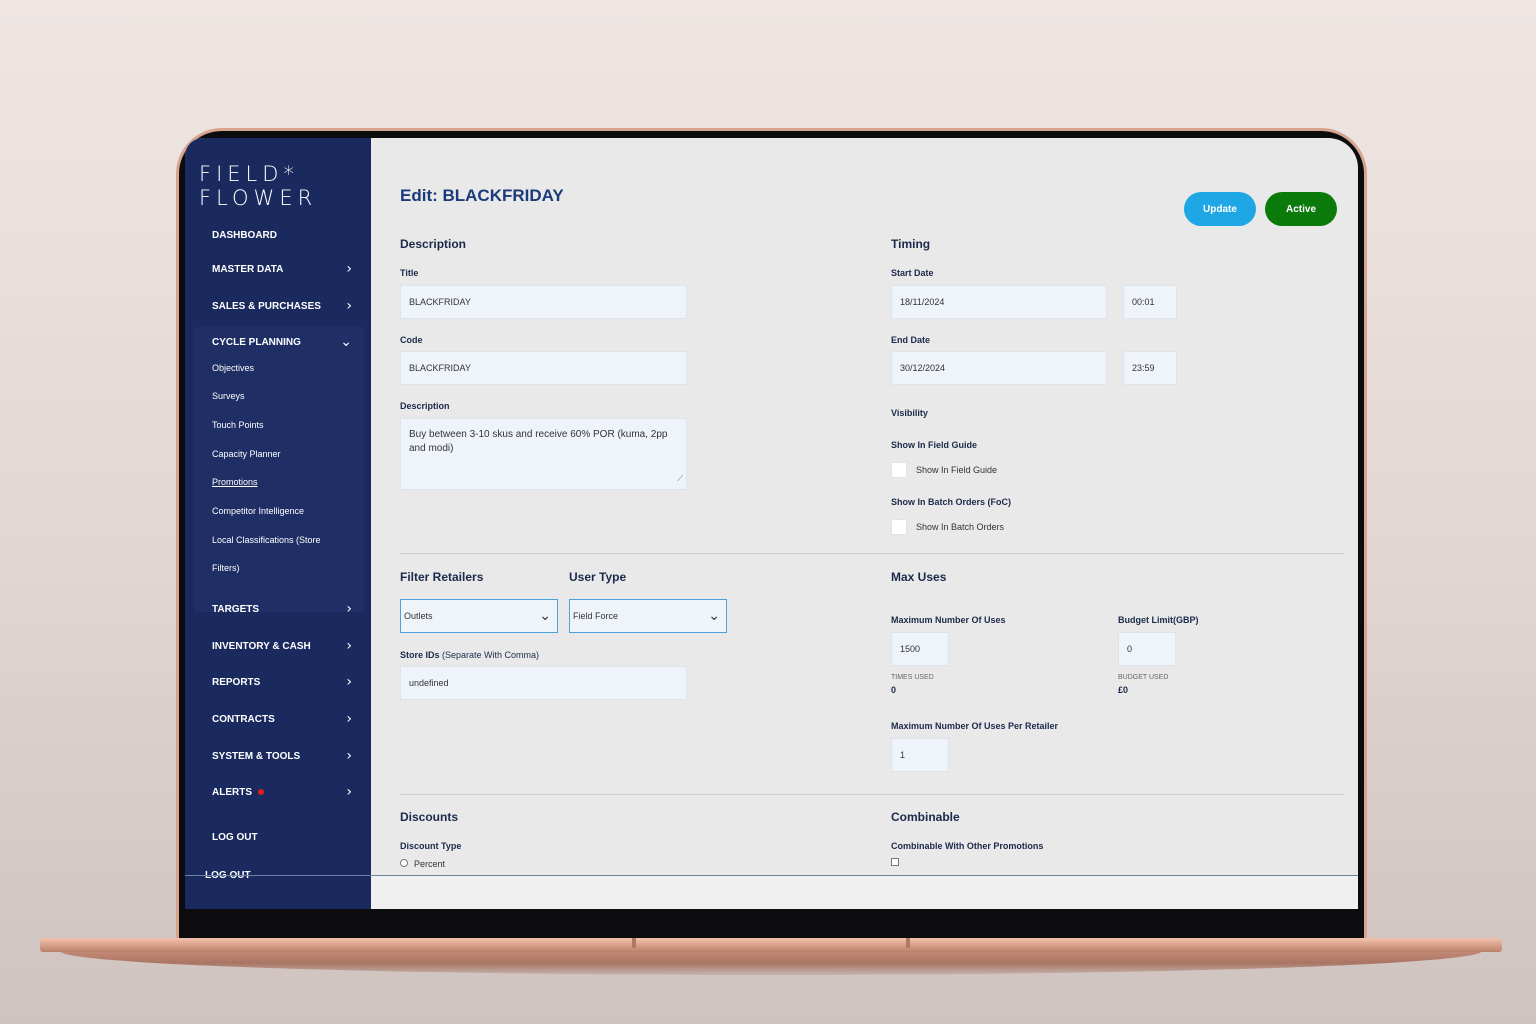 This screenshot has height=1024, width=1536. What do you see at coordinates (236, 609) in the screenshot?
I see `sidebar-item-label: TARGETS` at bounding box center [236, 609].